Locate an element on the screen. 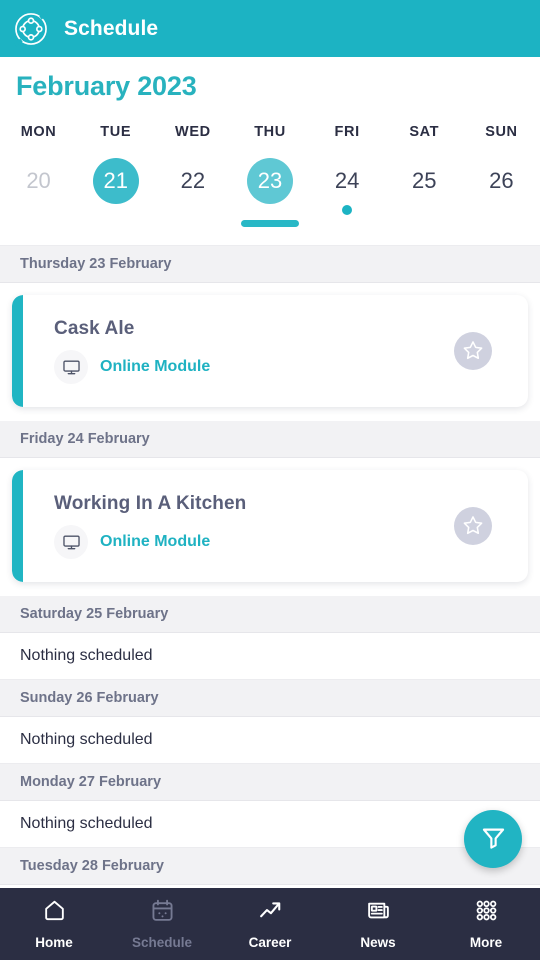  newspaper-icon is located at coordinates (378, 913).